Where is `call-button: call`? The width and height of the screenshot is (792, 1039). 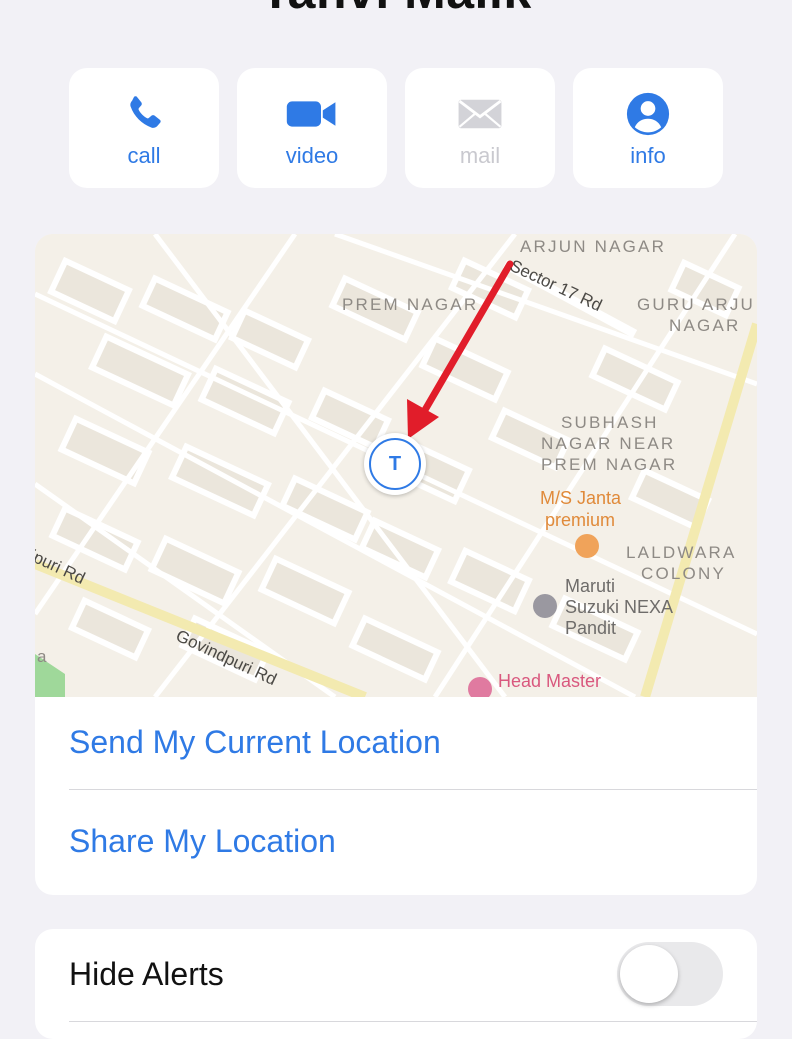
call-button: call is located at coordinates (144, 128).